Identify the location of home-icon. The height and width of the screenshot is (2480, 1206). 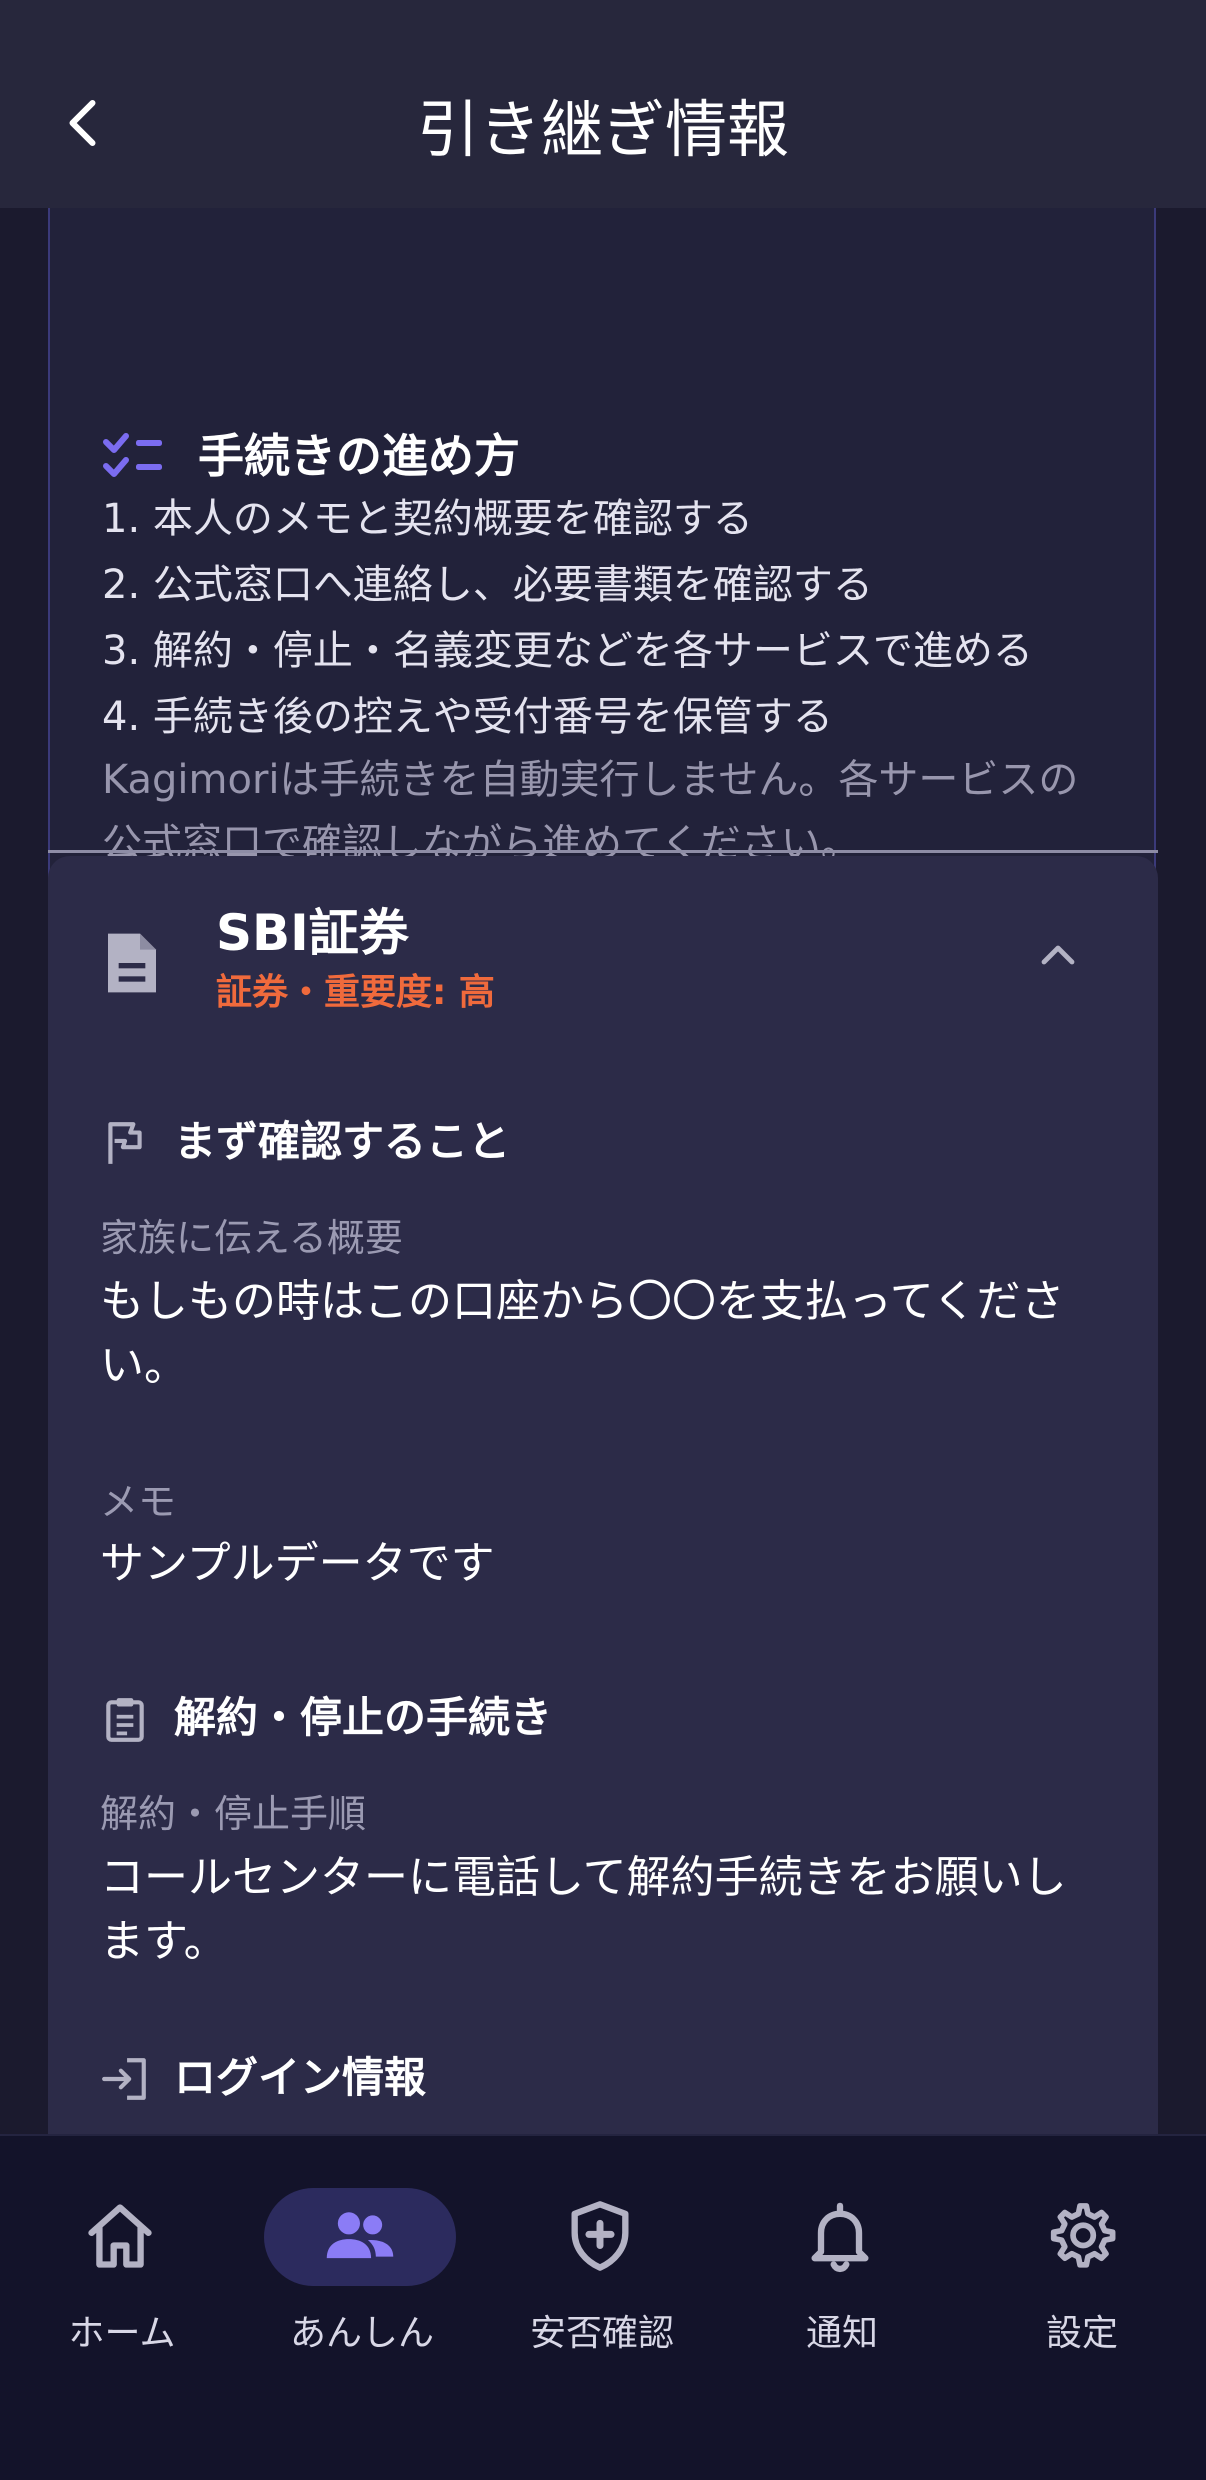
(120, 2236).